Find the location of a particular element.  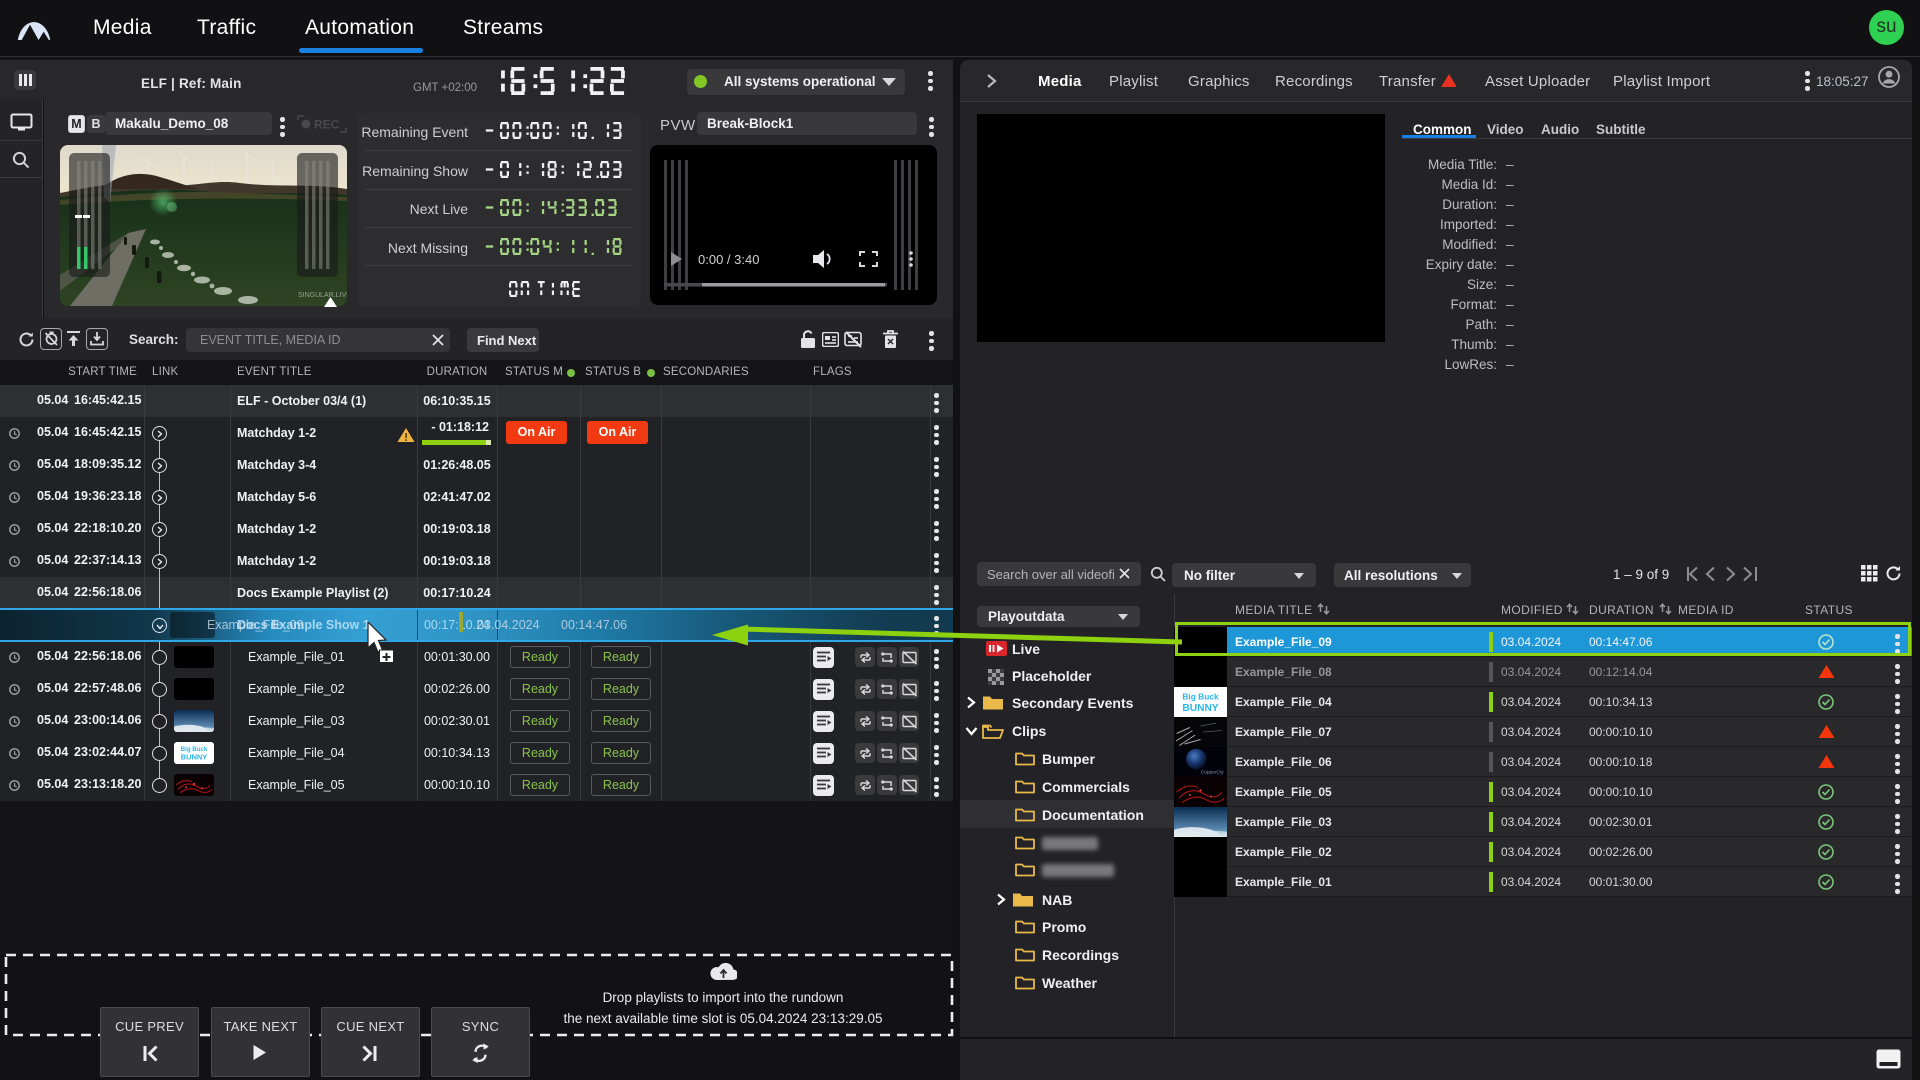

svg-text: CopperCty is located at coordinates (1213, 772).